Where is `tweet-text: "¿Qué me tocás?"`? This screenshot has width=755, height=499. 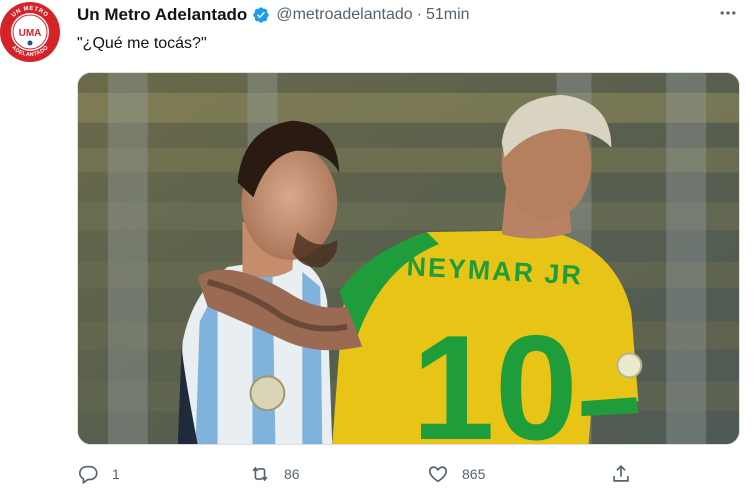
tweet-text: "¿Qué me tocás?" is located at coordinates (142, 43).